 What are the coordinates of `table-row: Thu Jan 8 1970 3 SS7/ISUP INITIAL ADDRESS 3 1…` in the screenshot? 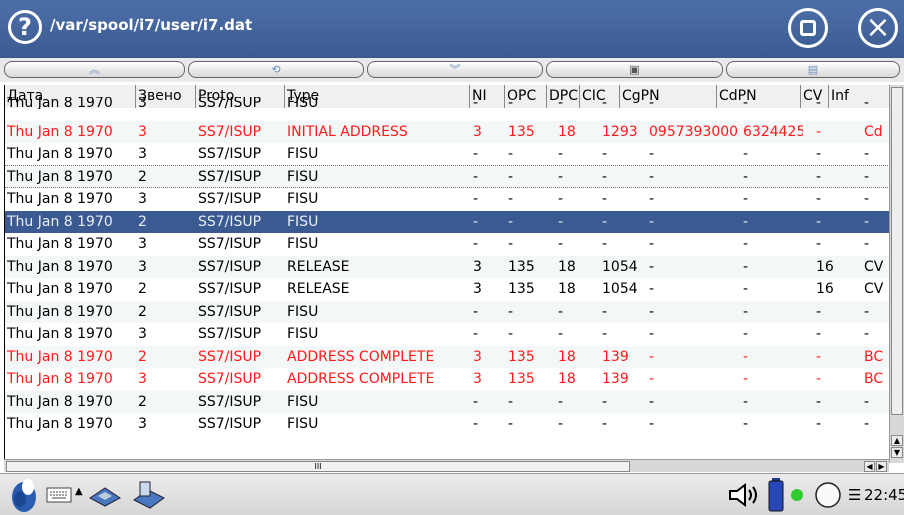 It's located at (447, 131).